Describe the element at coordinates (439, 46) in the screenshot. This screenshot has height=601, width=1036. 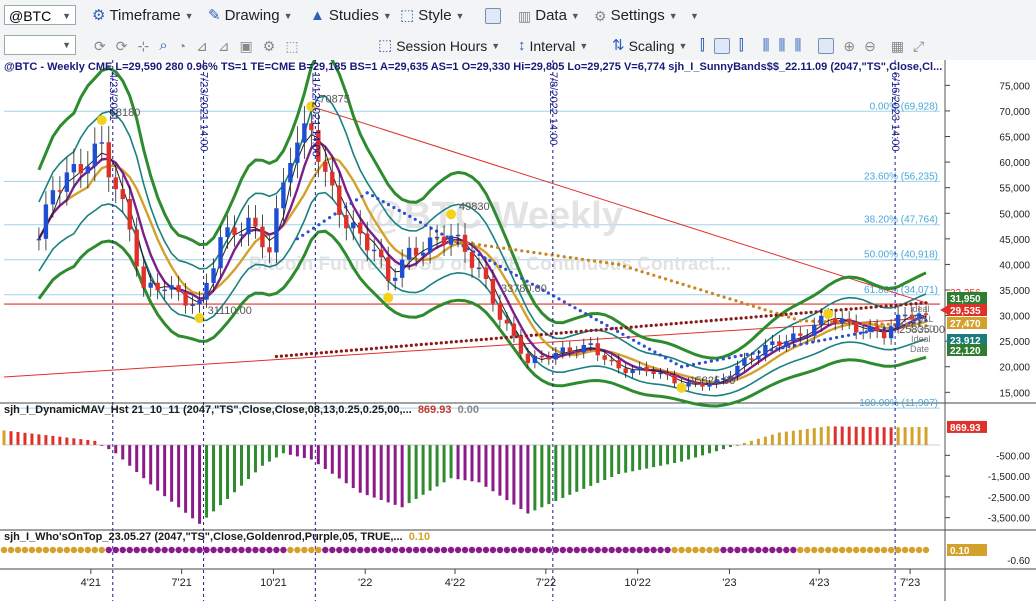
I see `session-hours-menu: ⬚ Session Hours ▼` at that location.